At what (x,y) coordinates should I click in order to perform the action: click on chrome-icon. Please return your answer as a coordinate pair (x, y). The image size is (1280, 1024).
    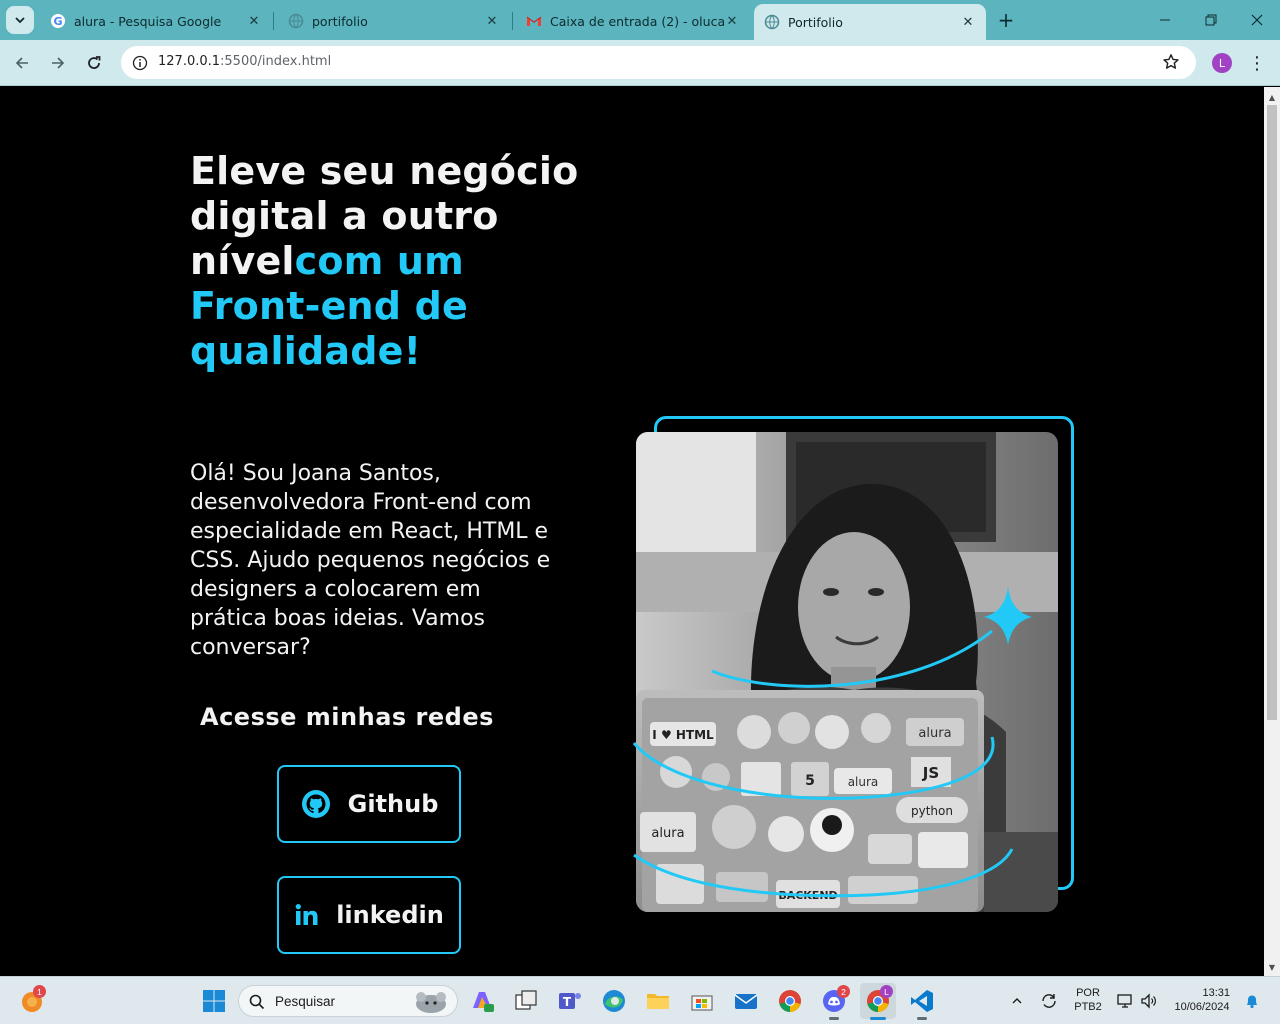
    Looking at the image, I should click on (790, 1001).